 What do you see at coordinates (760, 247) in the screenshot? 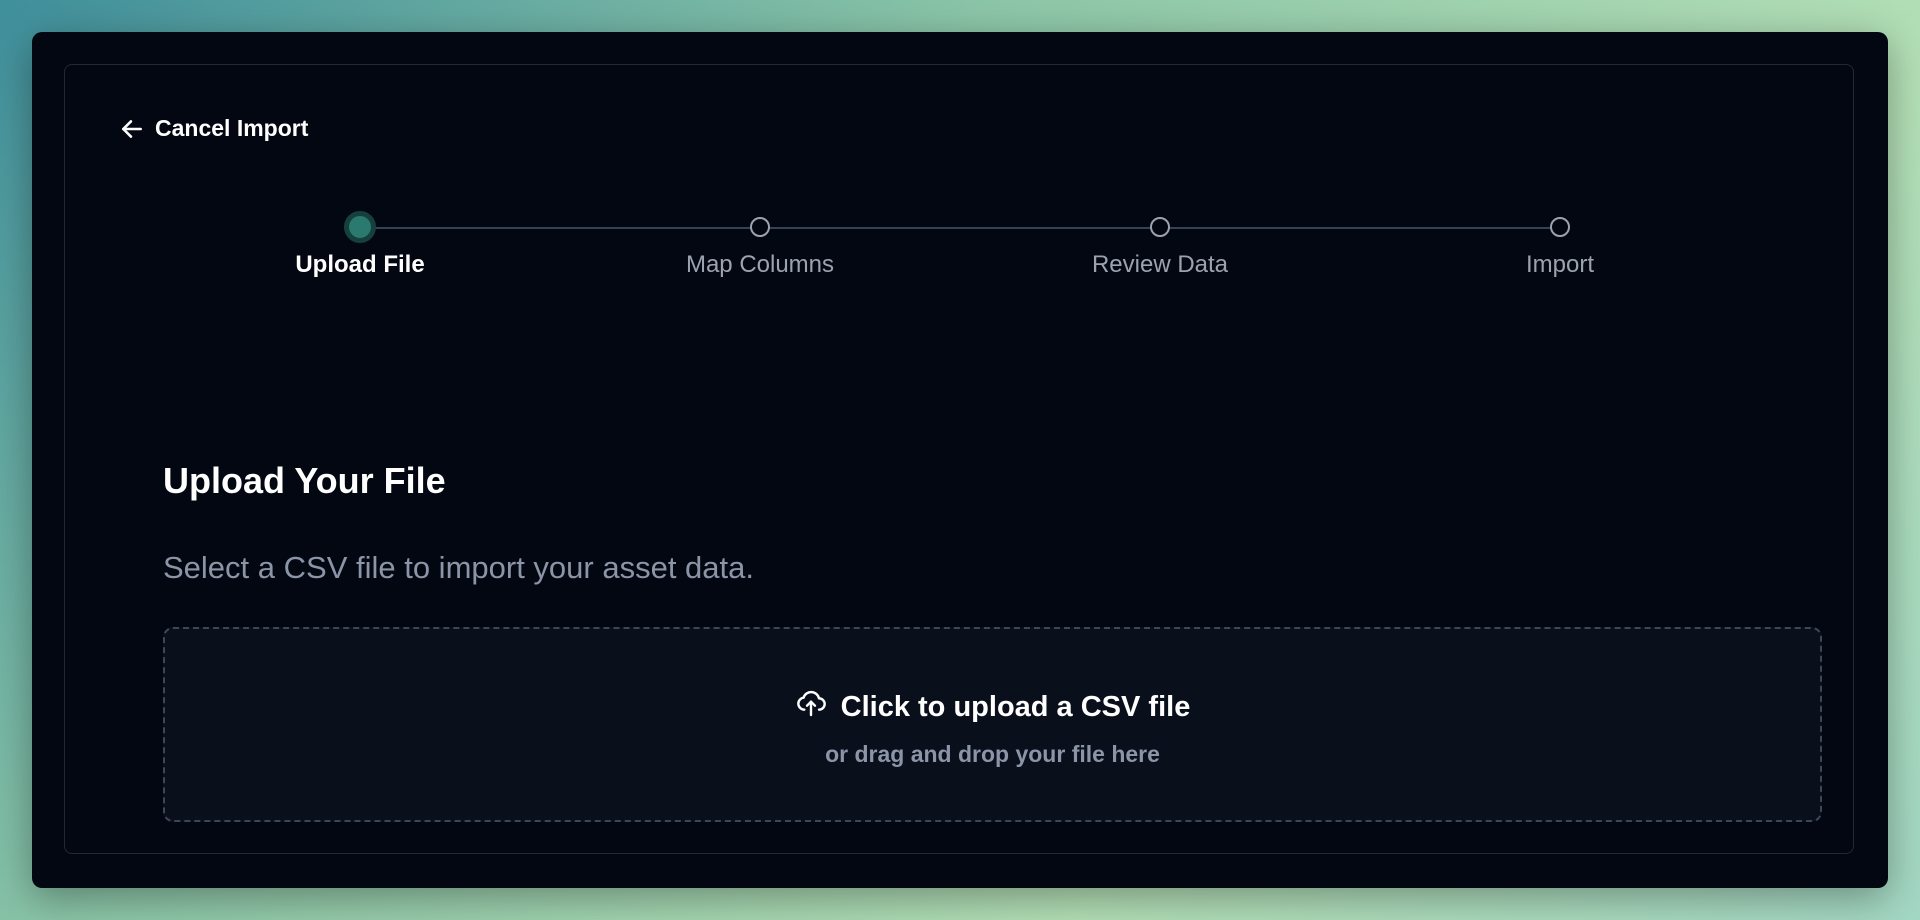
I see `step-map-columns: Map Columns` at bounding box center [760, 247].